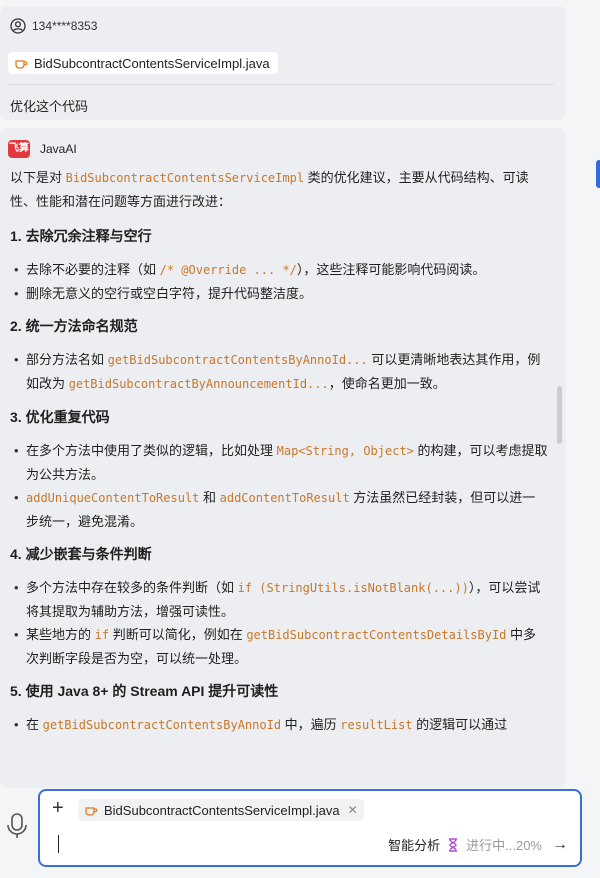  Describe the element at coordinates (93, 269) in the screenshot. I see `item-text: 去除不必要的注释（如` at that location.